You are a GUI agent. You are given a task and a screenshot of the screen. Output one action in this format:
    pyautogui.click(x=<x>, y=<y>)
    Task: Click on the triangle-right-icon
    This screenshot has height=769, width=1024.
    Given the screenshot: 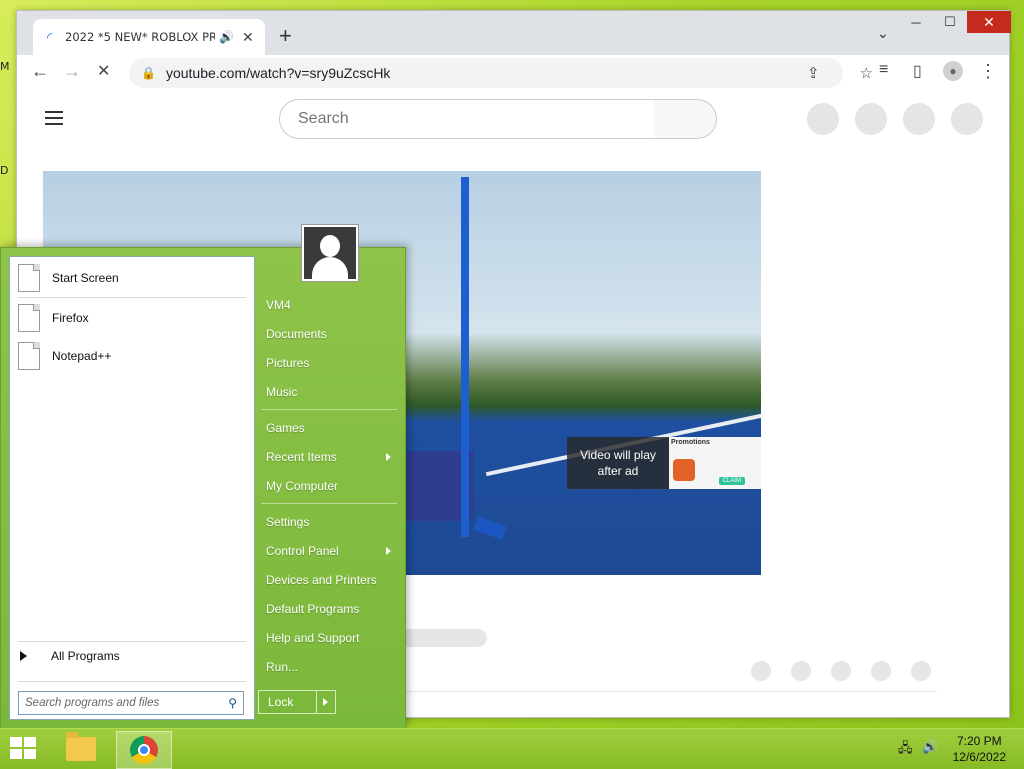 What is the action you would take?
    pyautogui.click(x=23, y=656)
    